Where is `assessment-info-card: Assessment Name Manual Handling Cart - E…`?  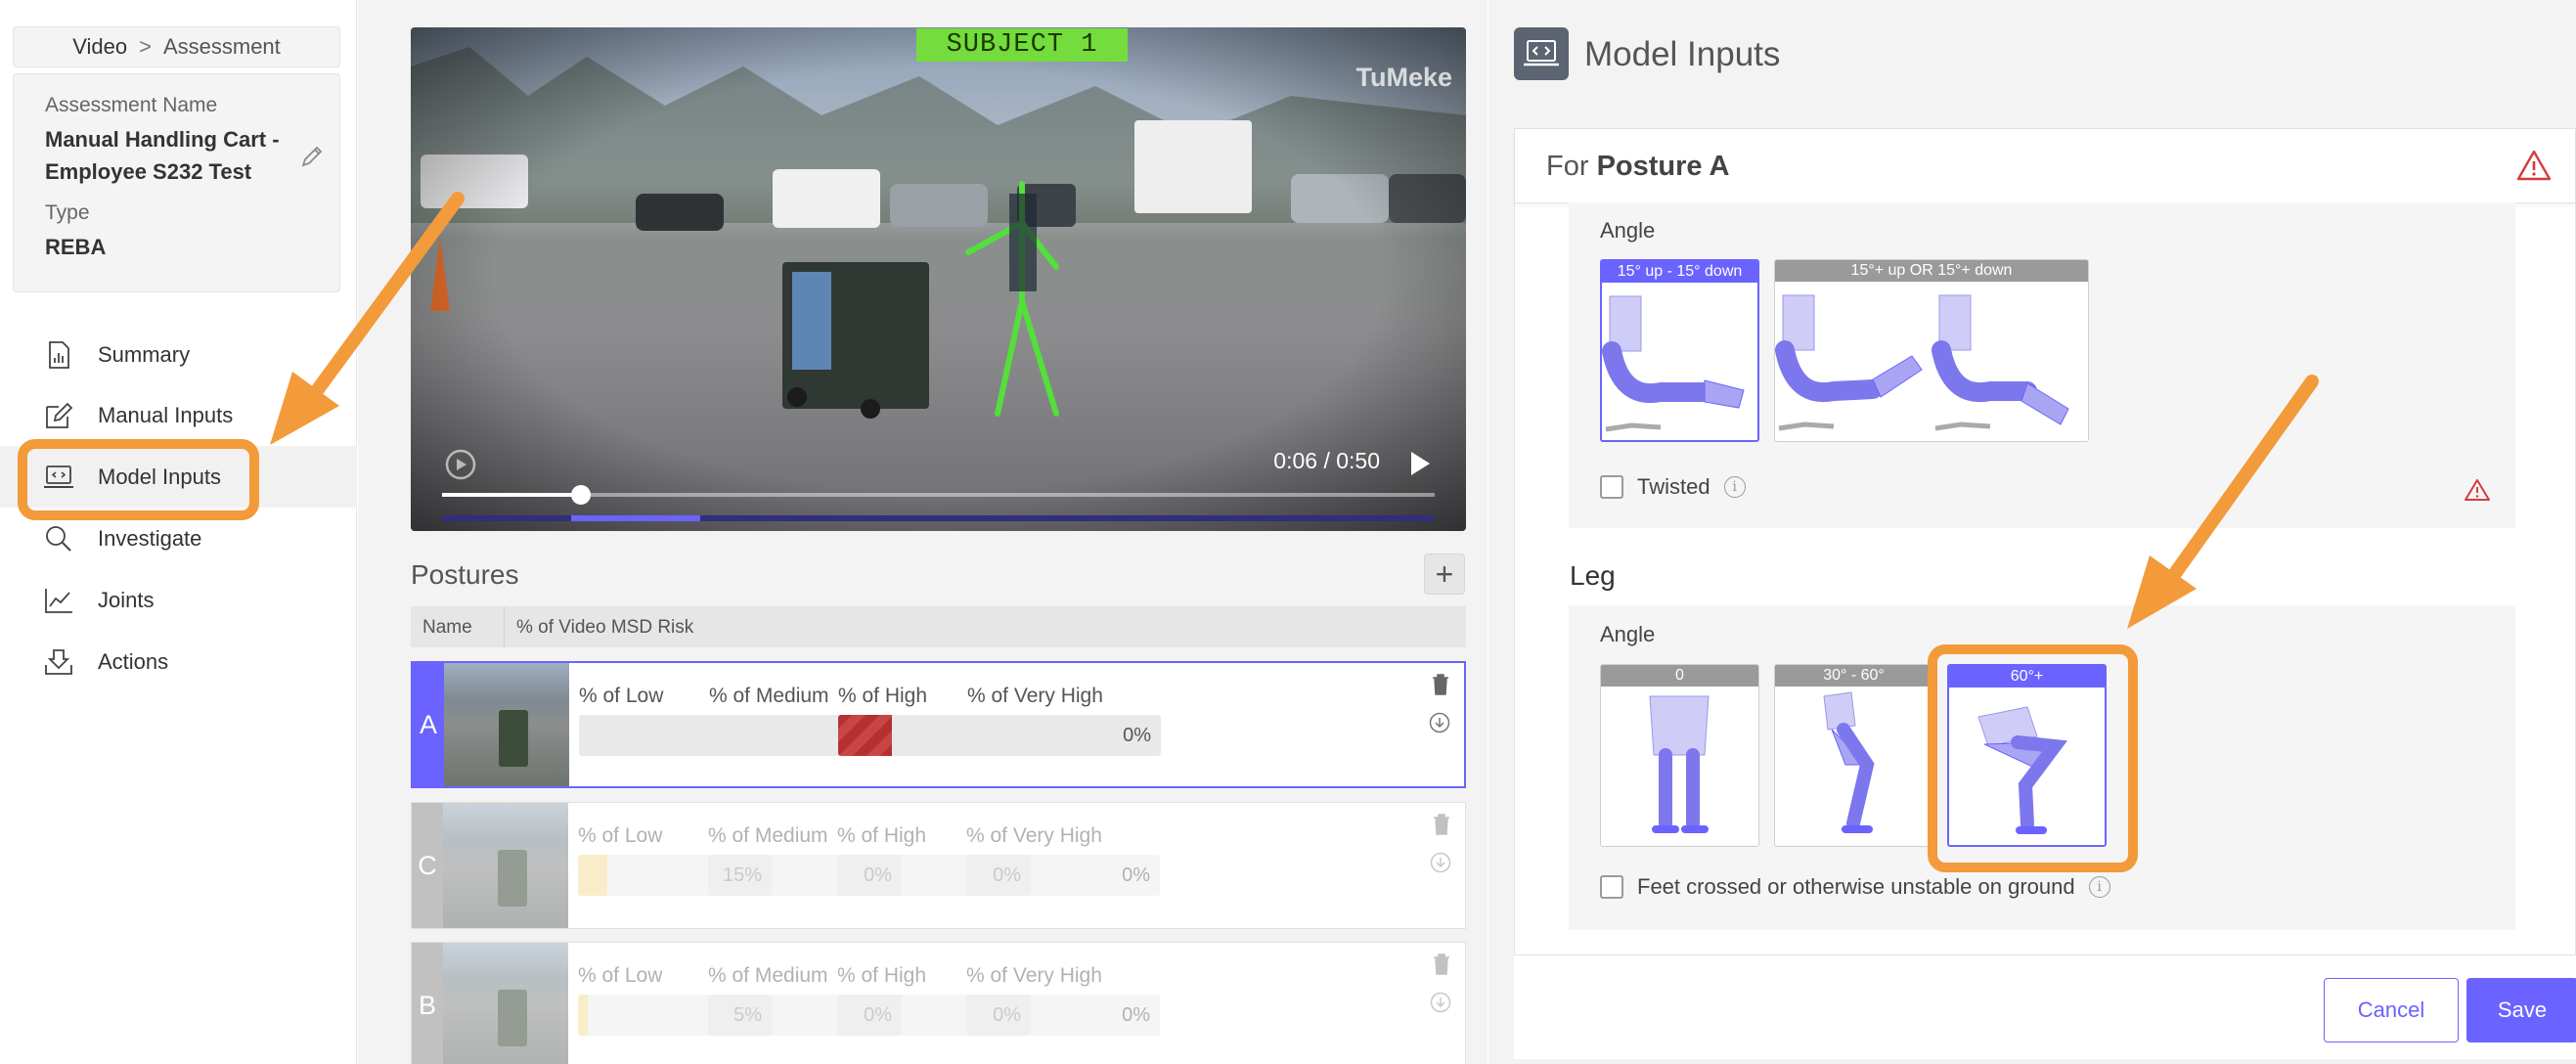
assessment-info-card: Assessment Name Manual Handling Cart - E… is located at coordinates (176, 182).